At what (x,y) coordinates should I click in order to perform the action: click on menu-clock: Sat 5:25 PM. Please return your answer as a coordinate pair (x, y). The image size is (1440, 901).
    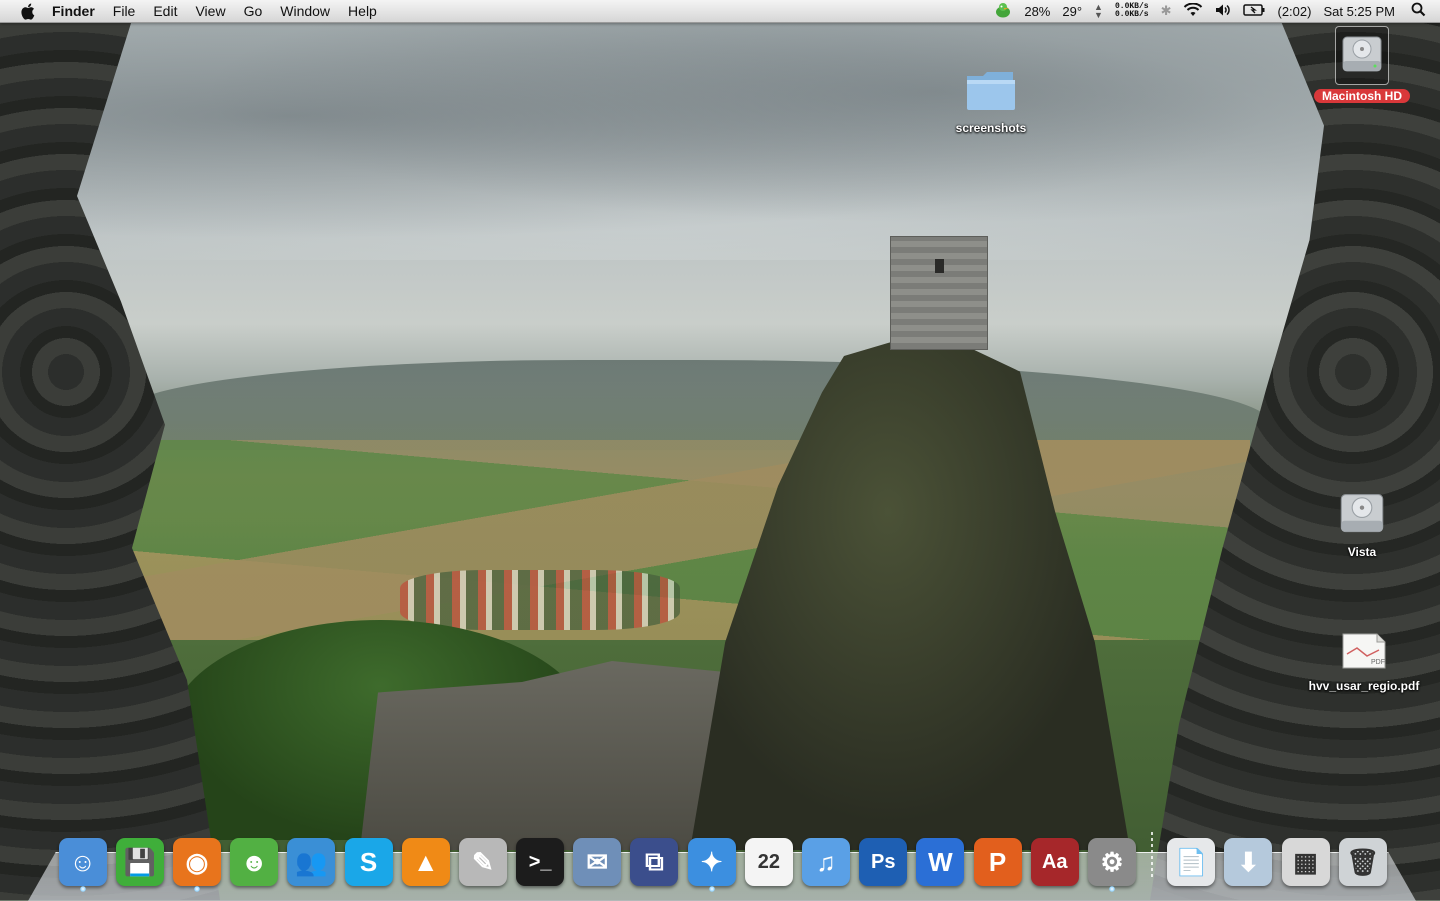
    Looking at the image, I should click on (1359, 11).